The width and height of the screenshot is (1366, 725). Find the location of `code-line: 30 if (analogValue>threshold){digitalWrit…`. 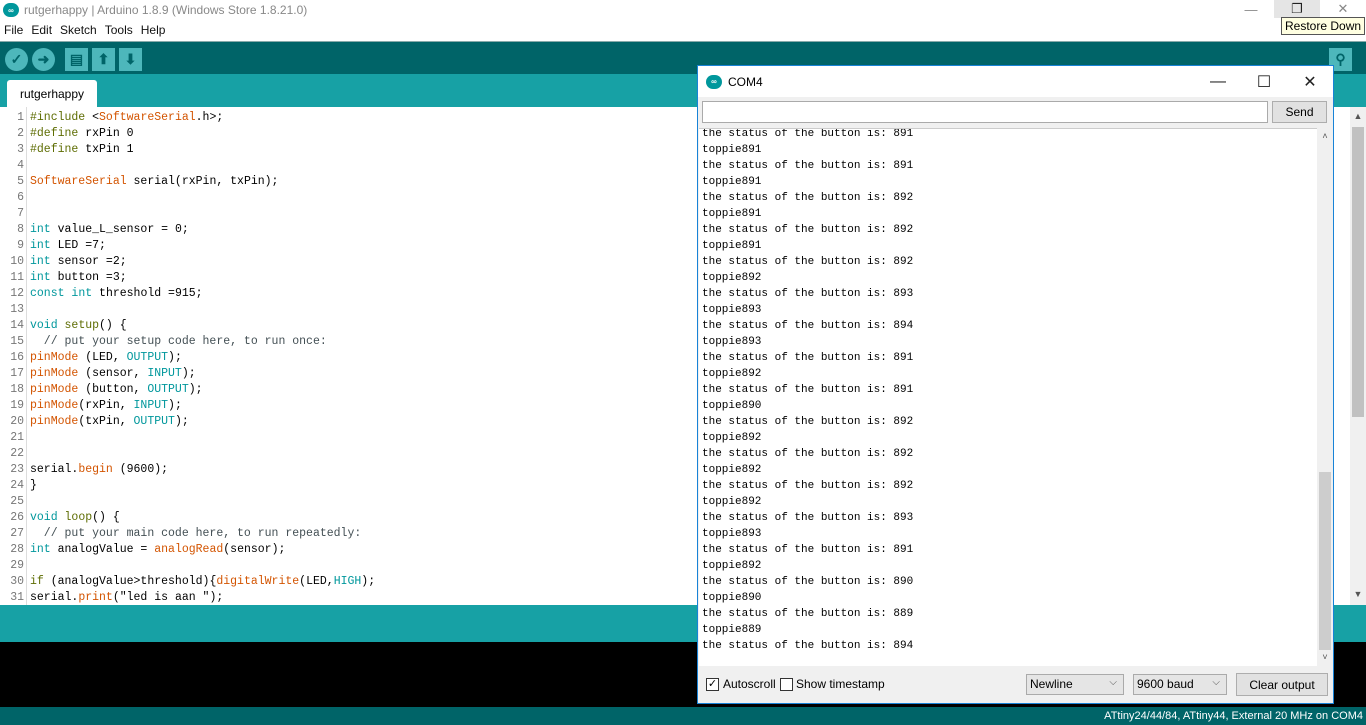

code-line: 30 if (analogValue>threshold){digitalWrit… is located at coordinates (187, 582).